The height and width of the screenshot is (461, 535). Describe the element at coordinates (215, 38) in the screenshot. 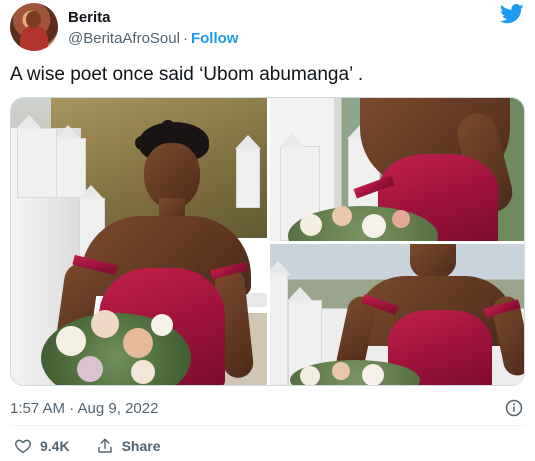

I see `follow-button: Follow` at that location.